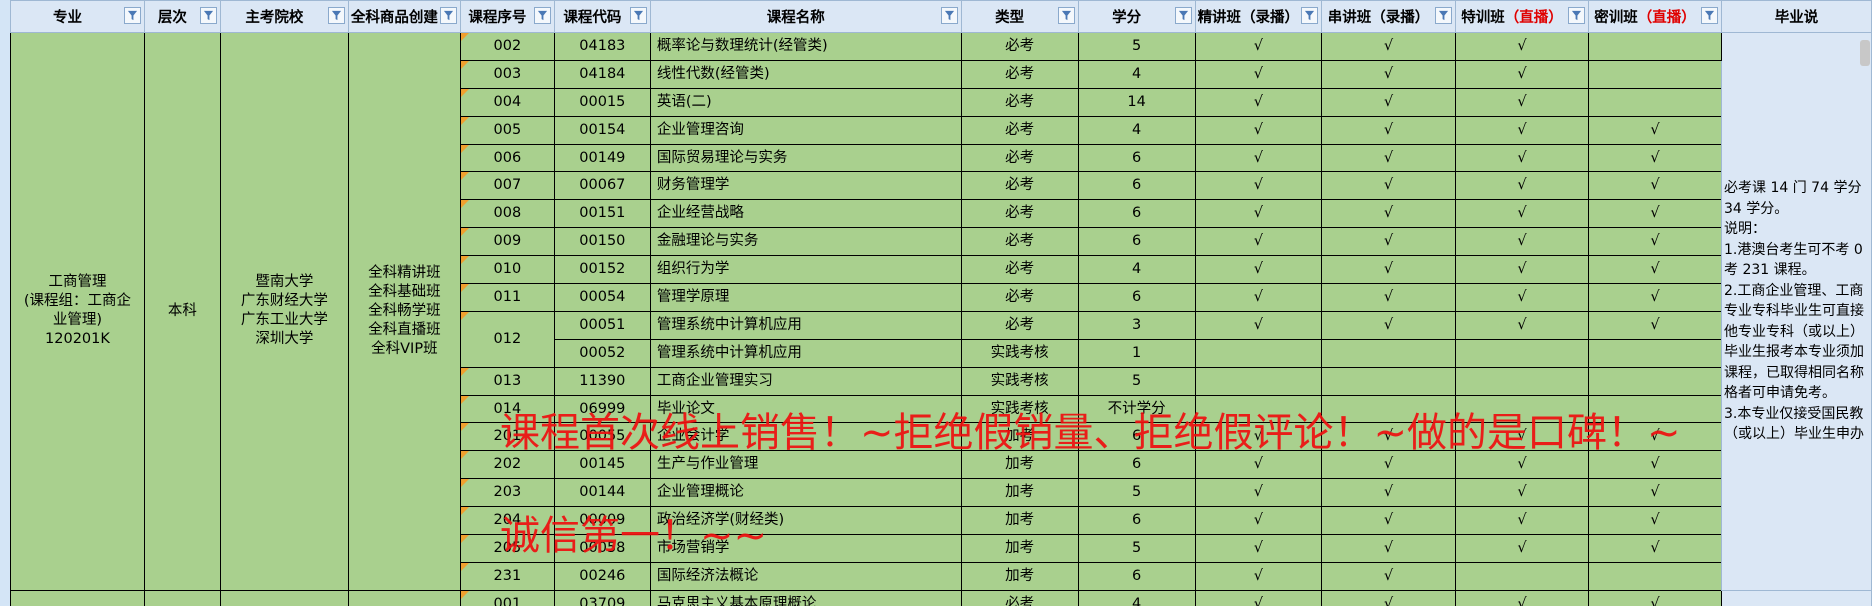 The image size is (1872, 606). What do you see at coordinates (507, 297) in the screenshot?
I see `course-seq-cell: 011` at bounding box center [507, 297].